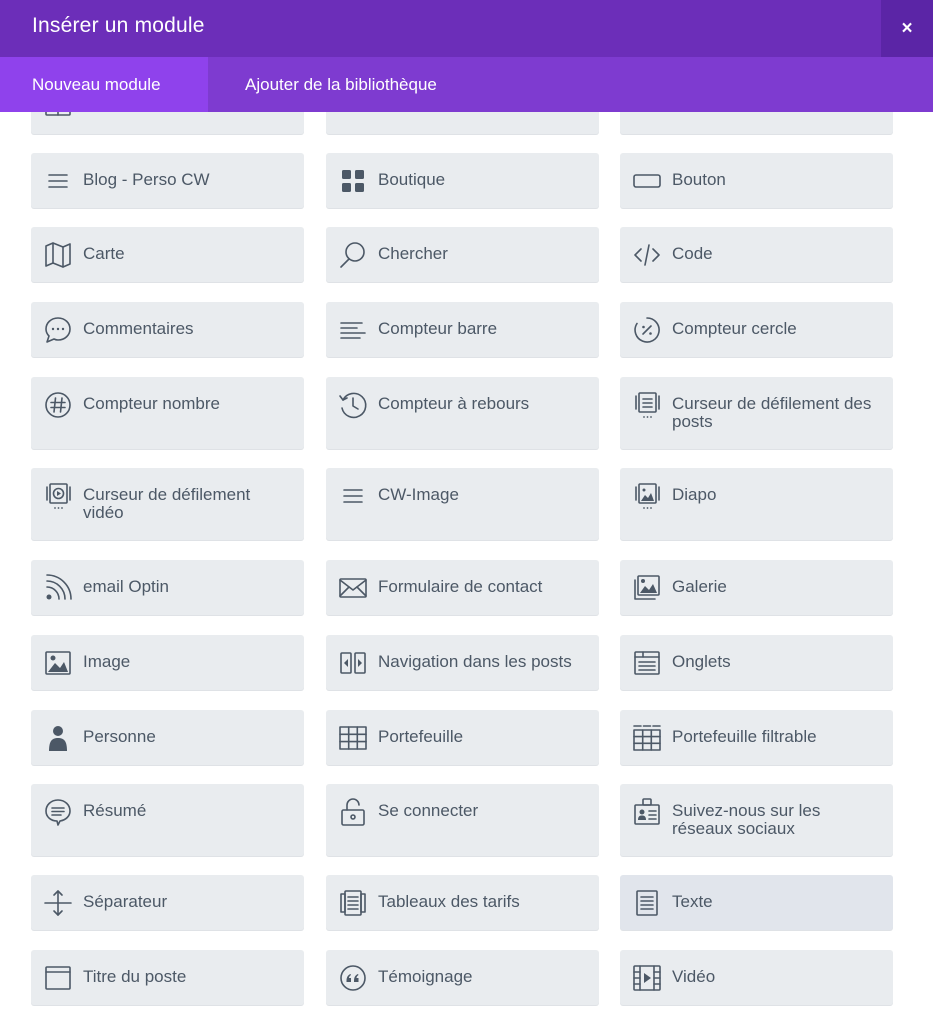 The width and height of the screenshot is (933, 1024). Describe the element at coordinates (353, 255) in the screenshot. I see `search-icon` at that location.